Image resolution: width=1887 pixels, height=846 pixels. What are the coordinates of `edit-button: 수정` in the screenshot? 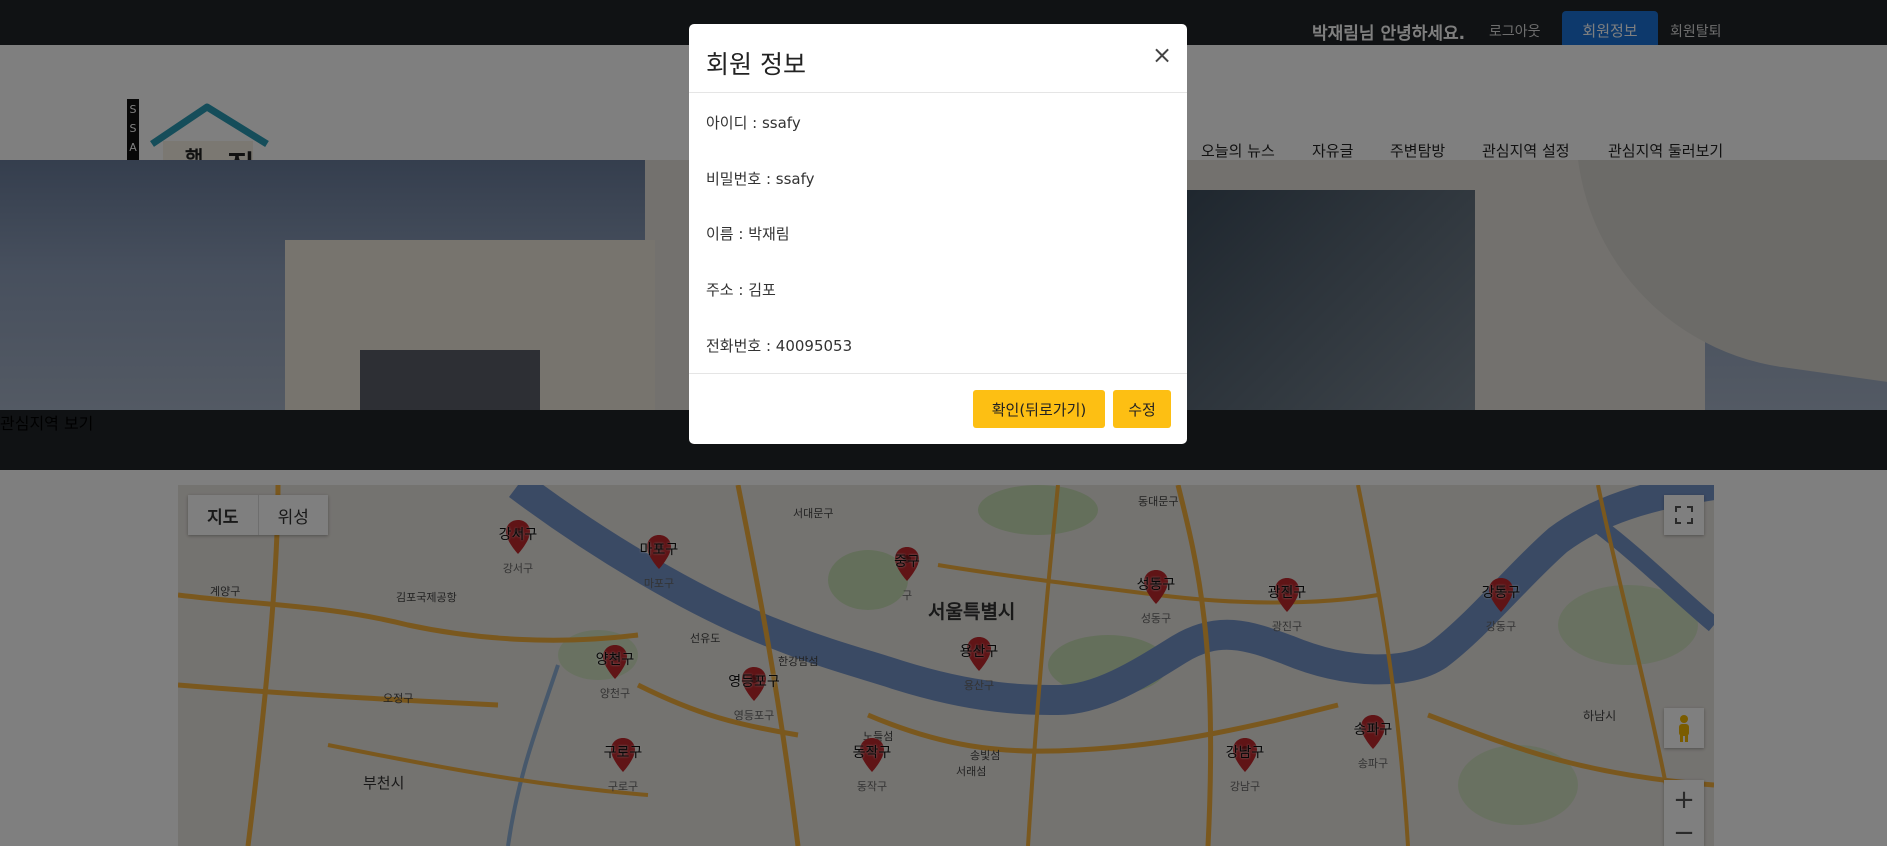 It's located at (1142, 409).